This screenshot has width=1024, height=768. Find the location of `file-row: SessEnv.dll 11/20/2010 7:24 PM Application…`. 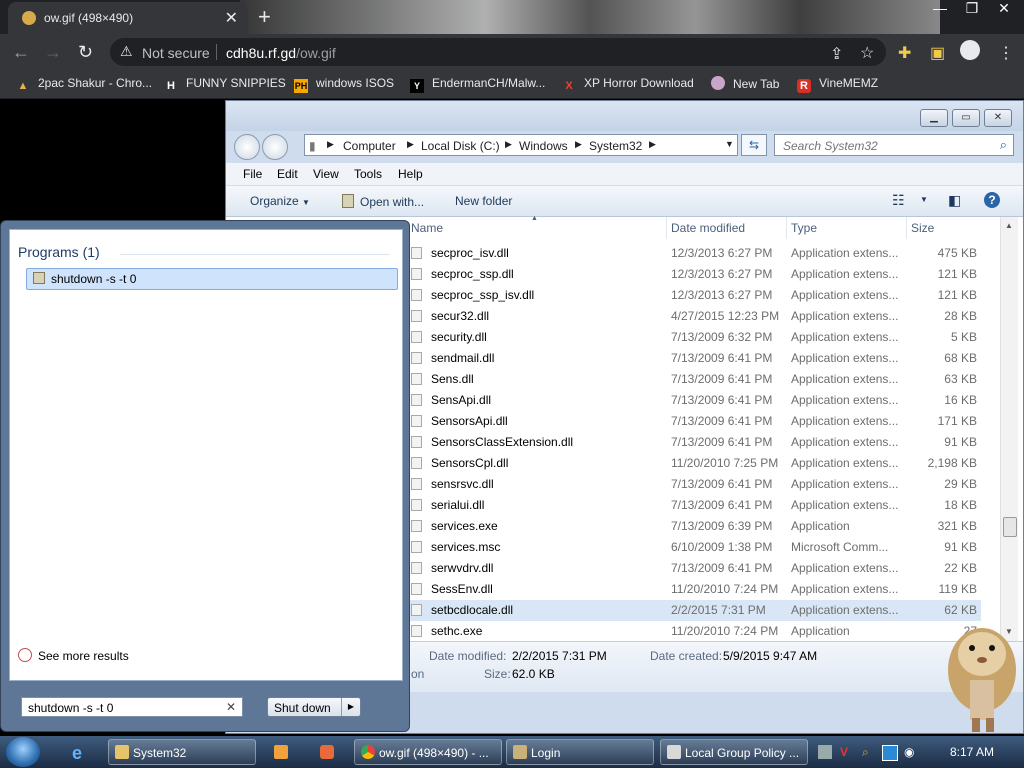

file-row: SessEnv.dll 11/20/2010 7:24 PM Application… is located at coordinates (694, 589).